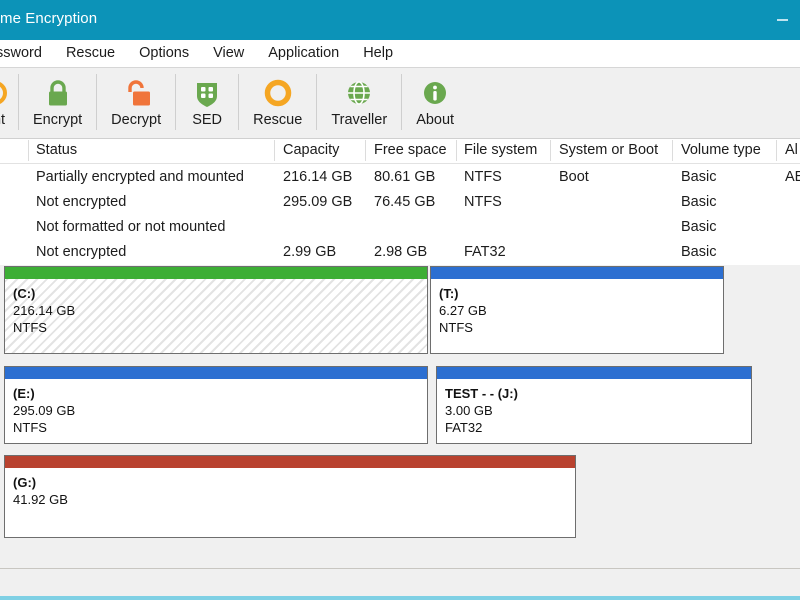 The width and height of the screenshot is (800, 600). I want to click on minimize-icon, so click(782, 20).